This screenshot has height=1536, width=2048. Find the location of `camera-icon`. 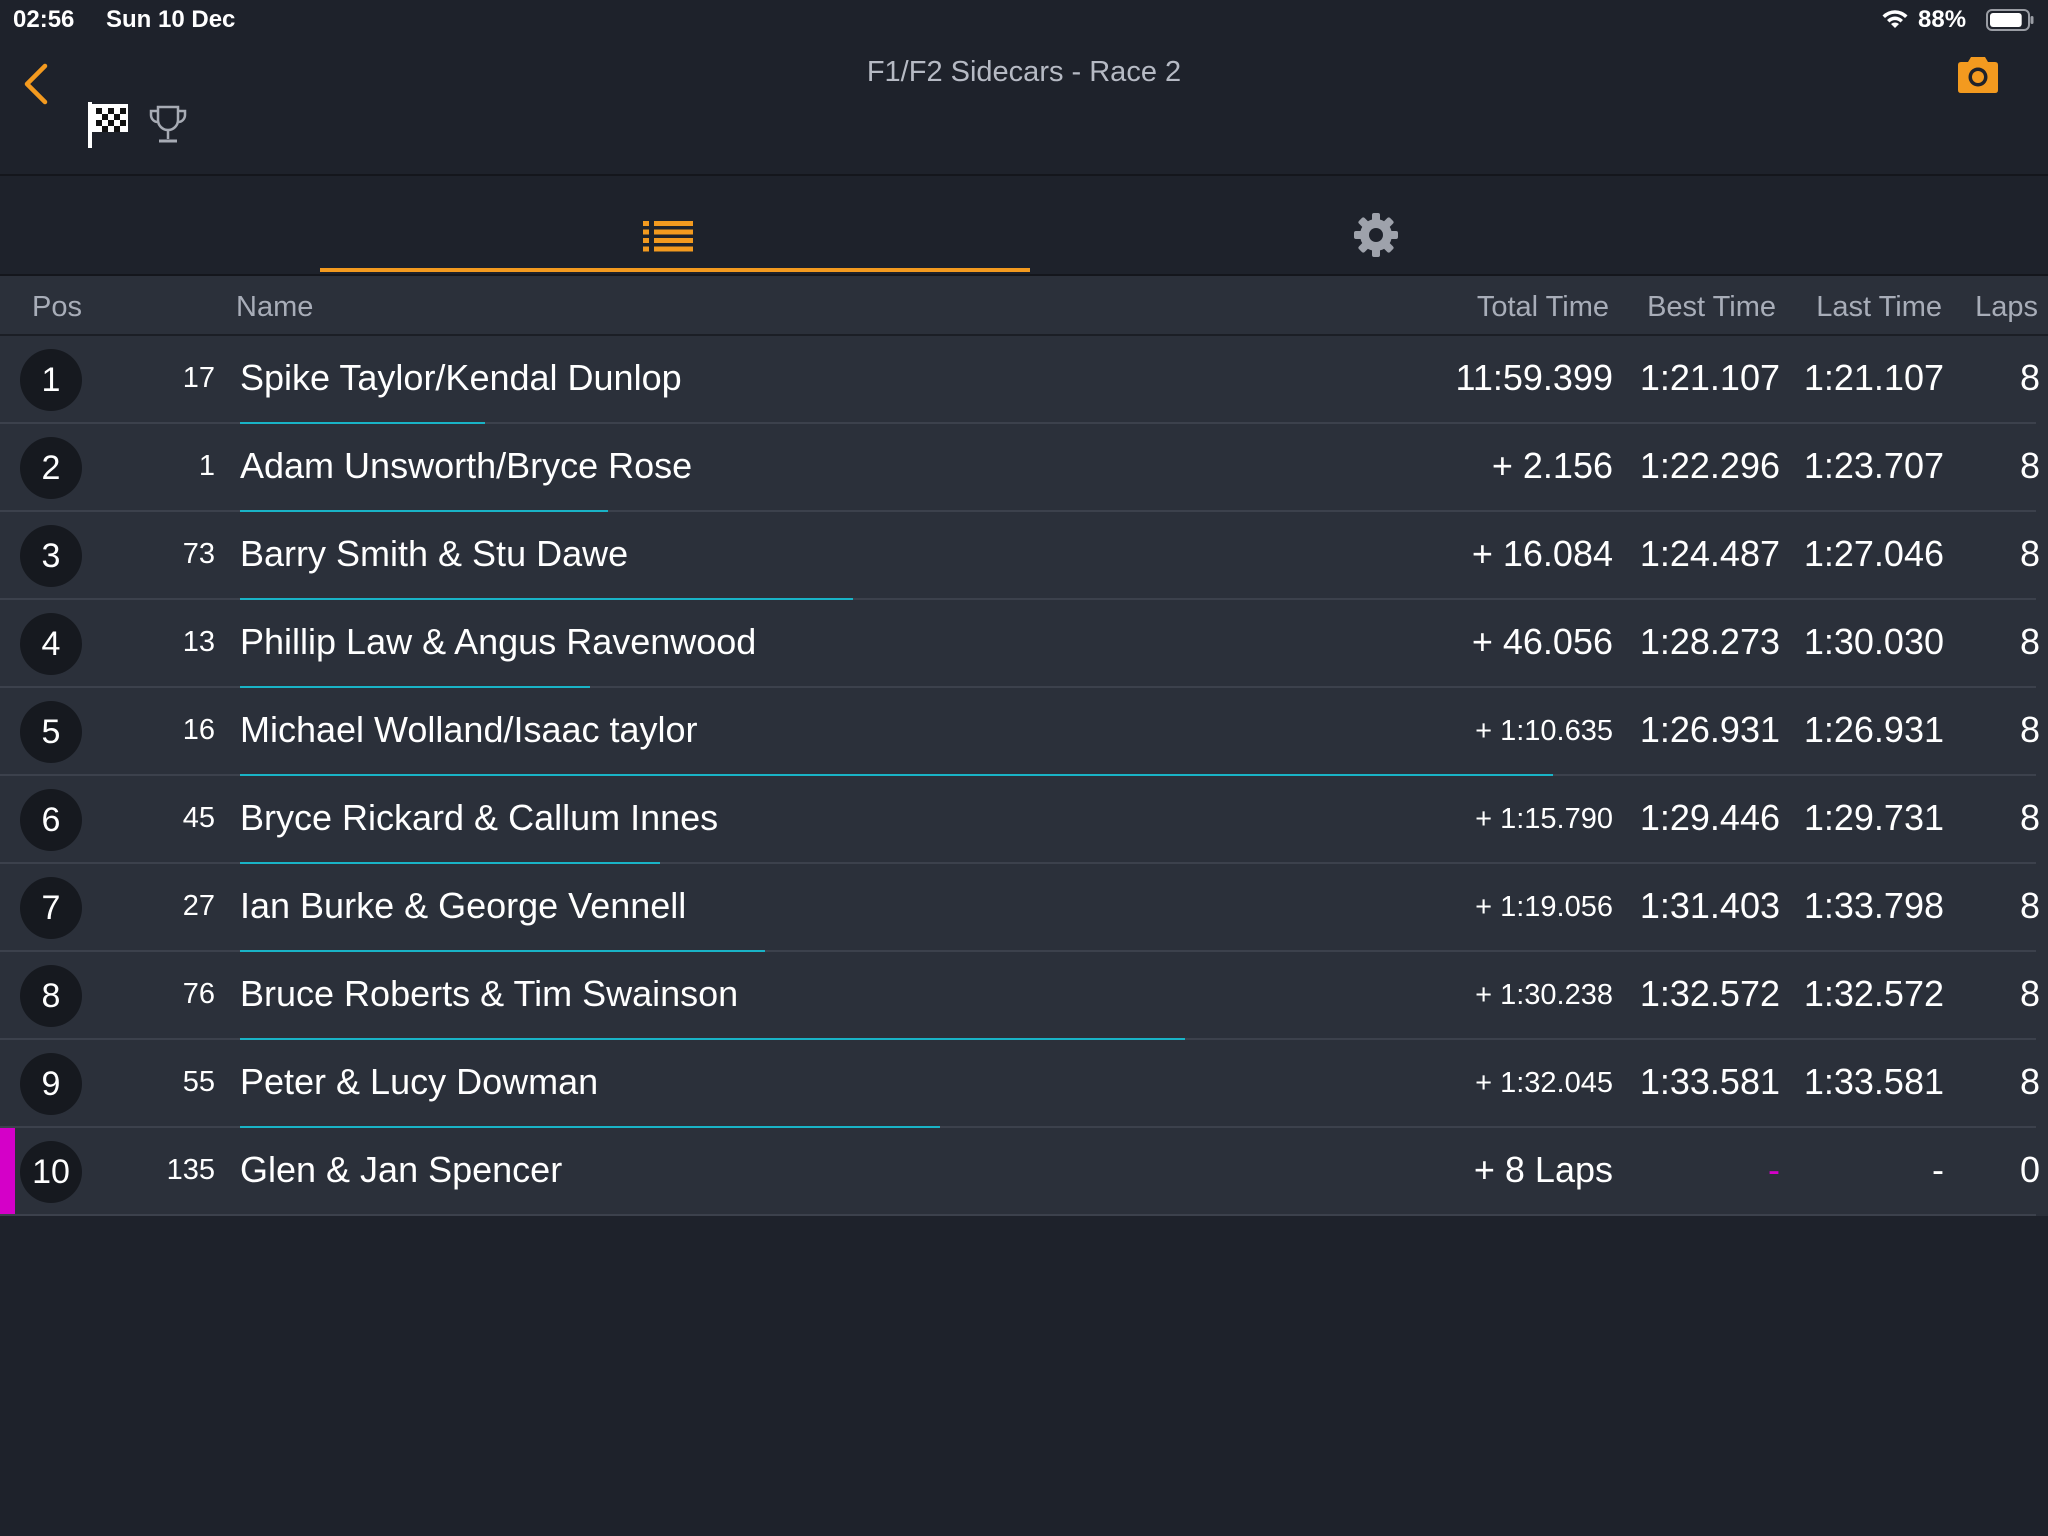

camera-icon is located at coordinates (1978, 75).